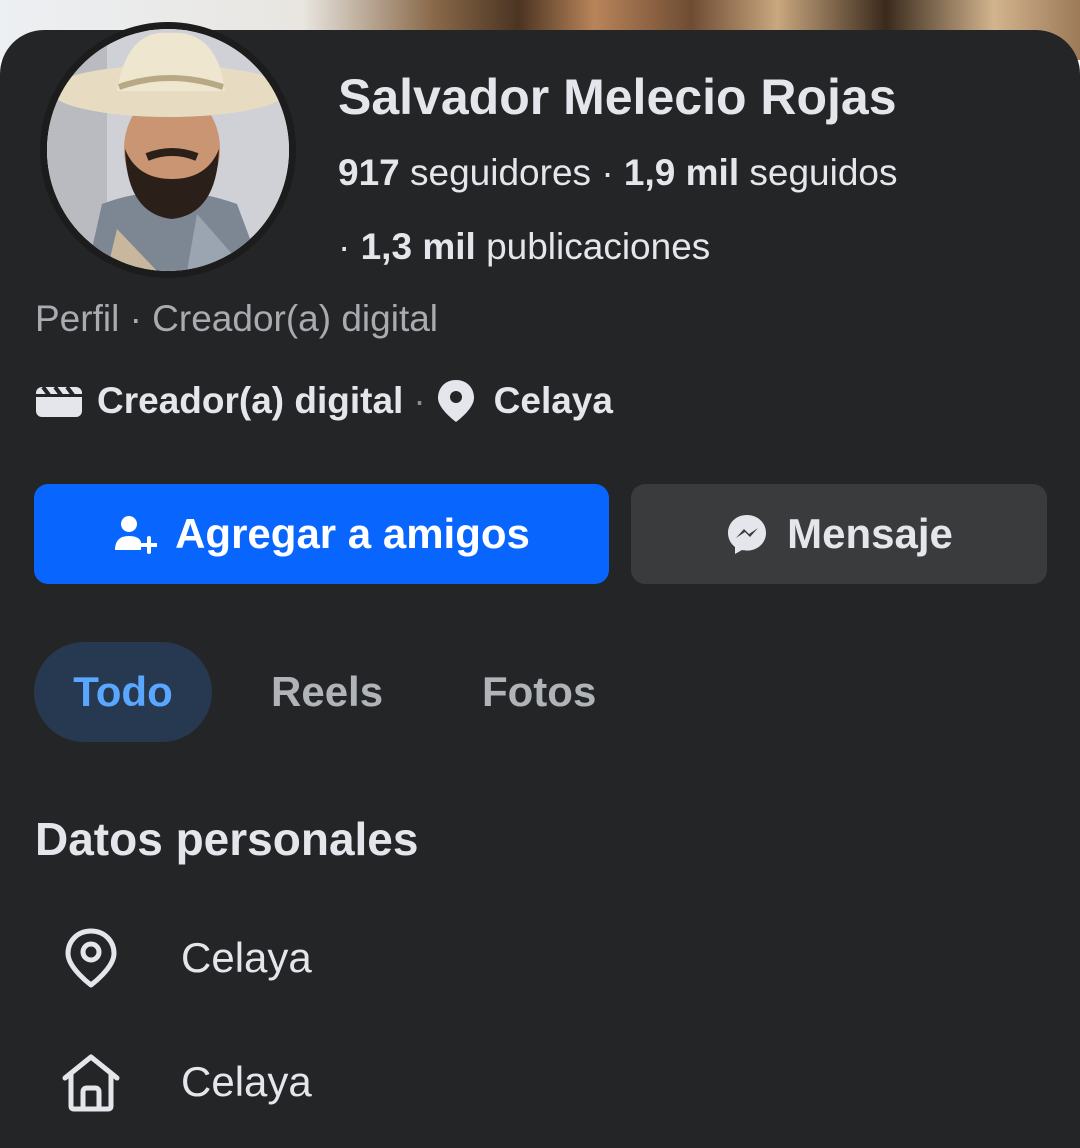 Image resolution: width=1080 pixels, height=1148 pixels. I want to click on posts-label: publicaciones, so click(598, 246).